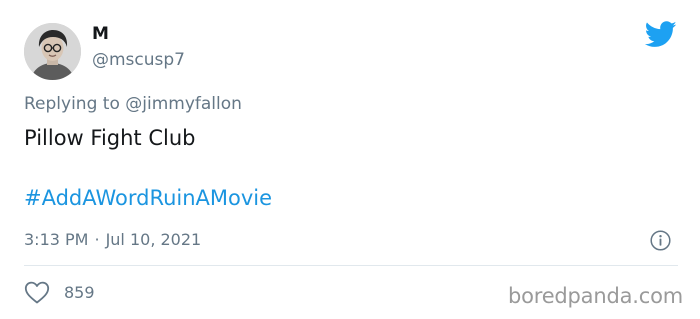 Image resolution: width=700 pixels, height=319 pixels. I want to click on user-handle: @mscusp7, so click(138, 60).